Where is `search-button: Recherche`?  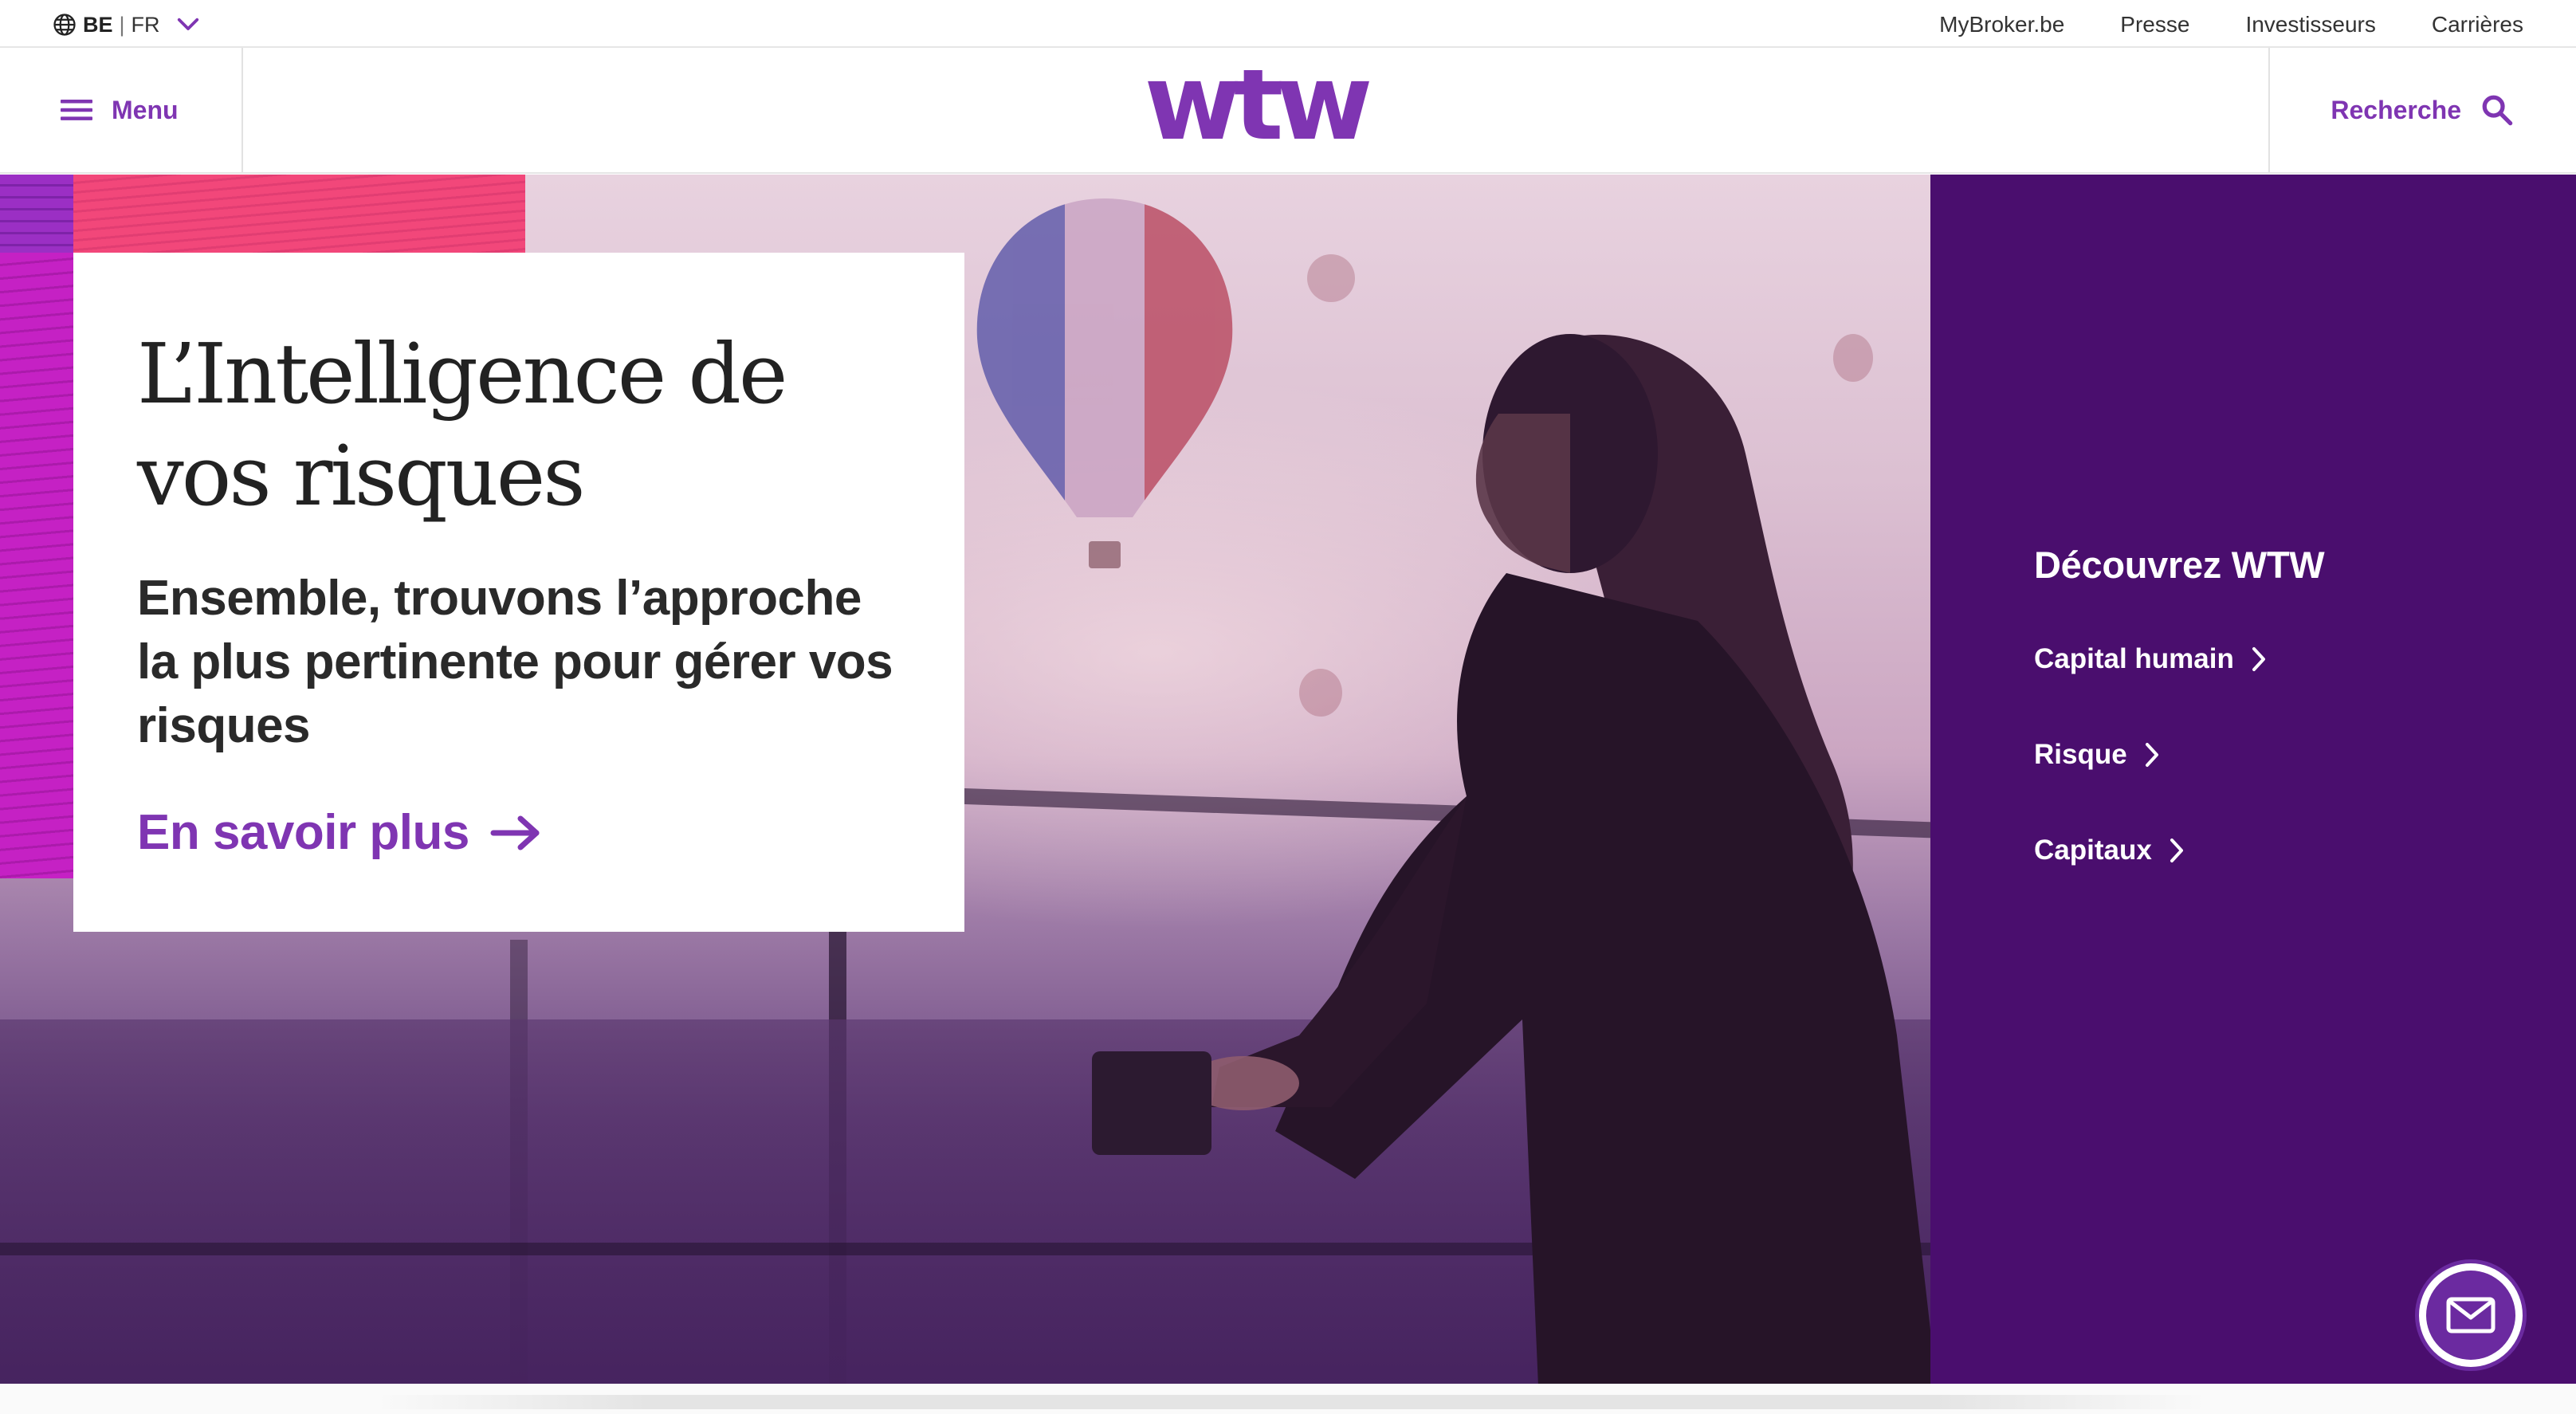 search-button: Recherche is located at coordinates (2422, 110).